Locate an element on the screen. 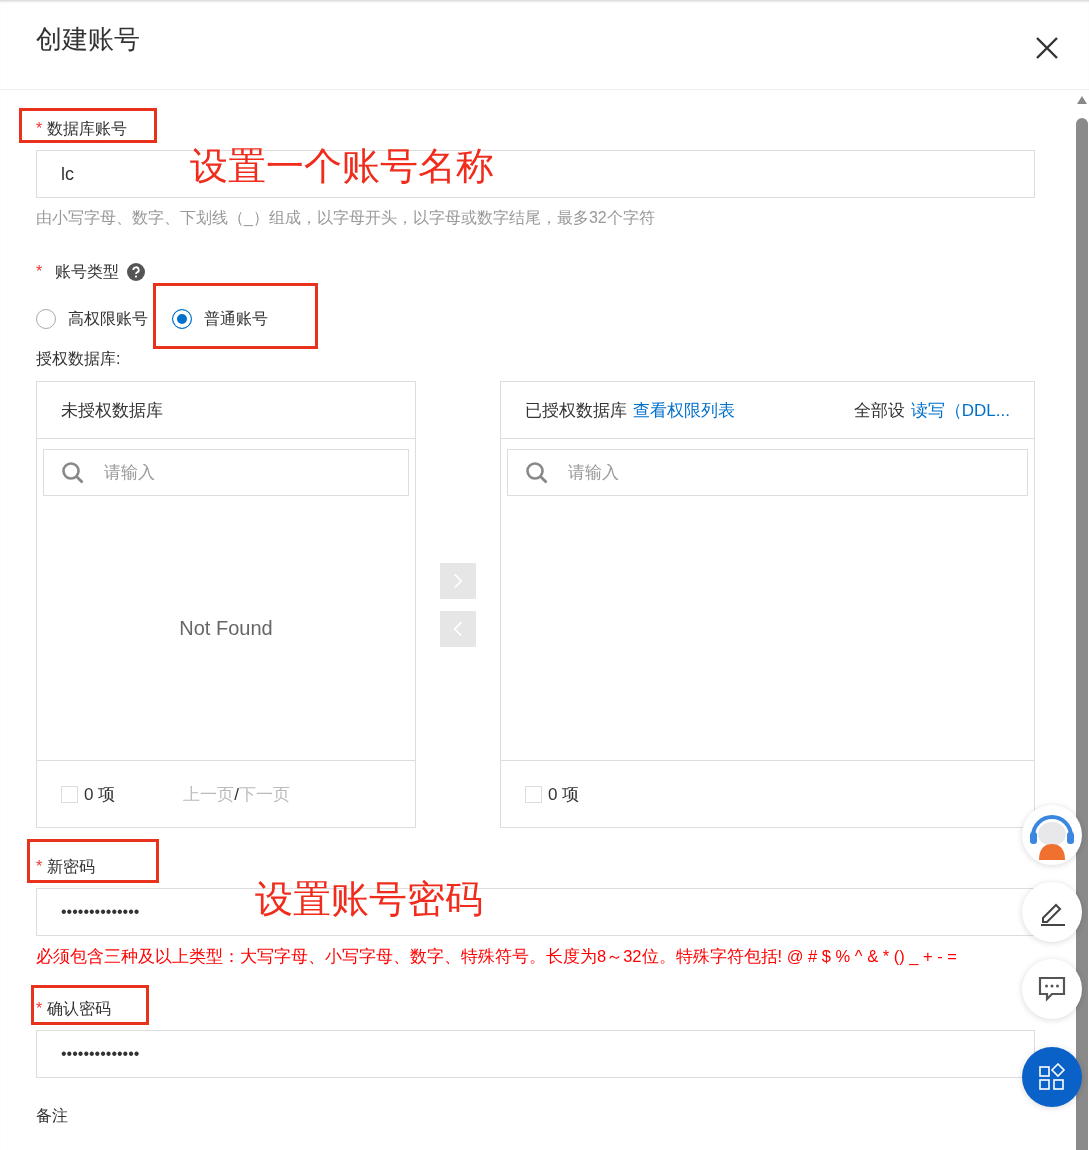 Image resolution: width=1089 pixels, height=1150 pixels. chevron-left-icon is located at coordinates (458, 628).